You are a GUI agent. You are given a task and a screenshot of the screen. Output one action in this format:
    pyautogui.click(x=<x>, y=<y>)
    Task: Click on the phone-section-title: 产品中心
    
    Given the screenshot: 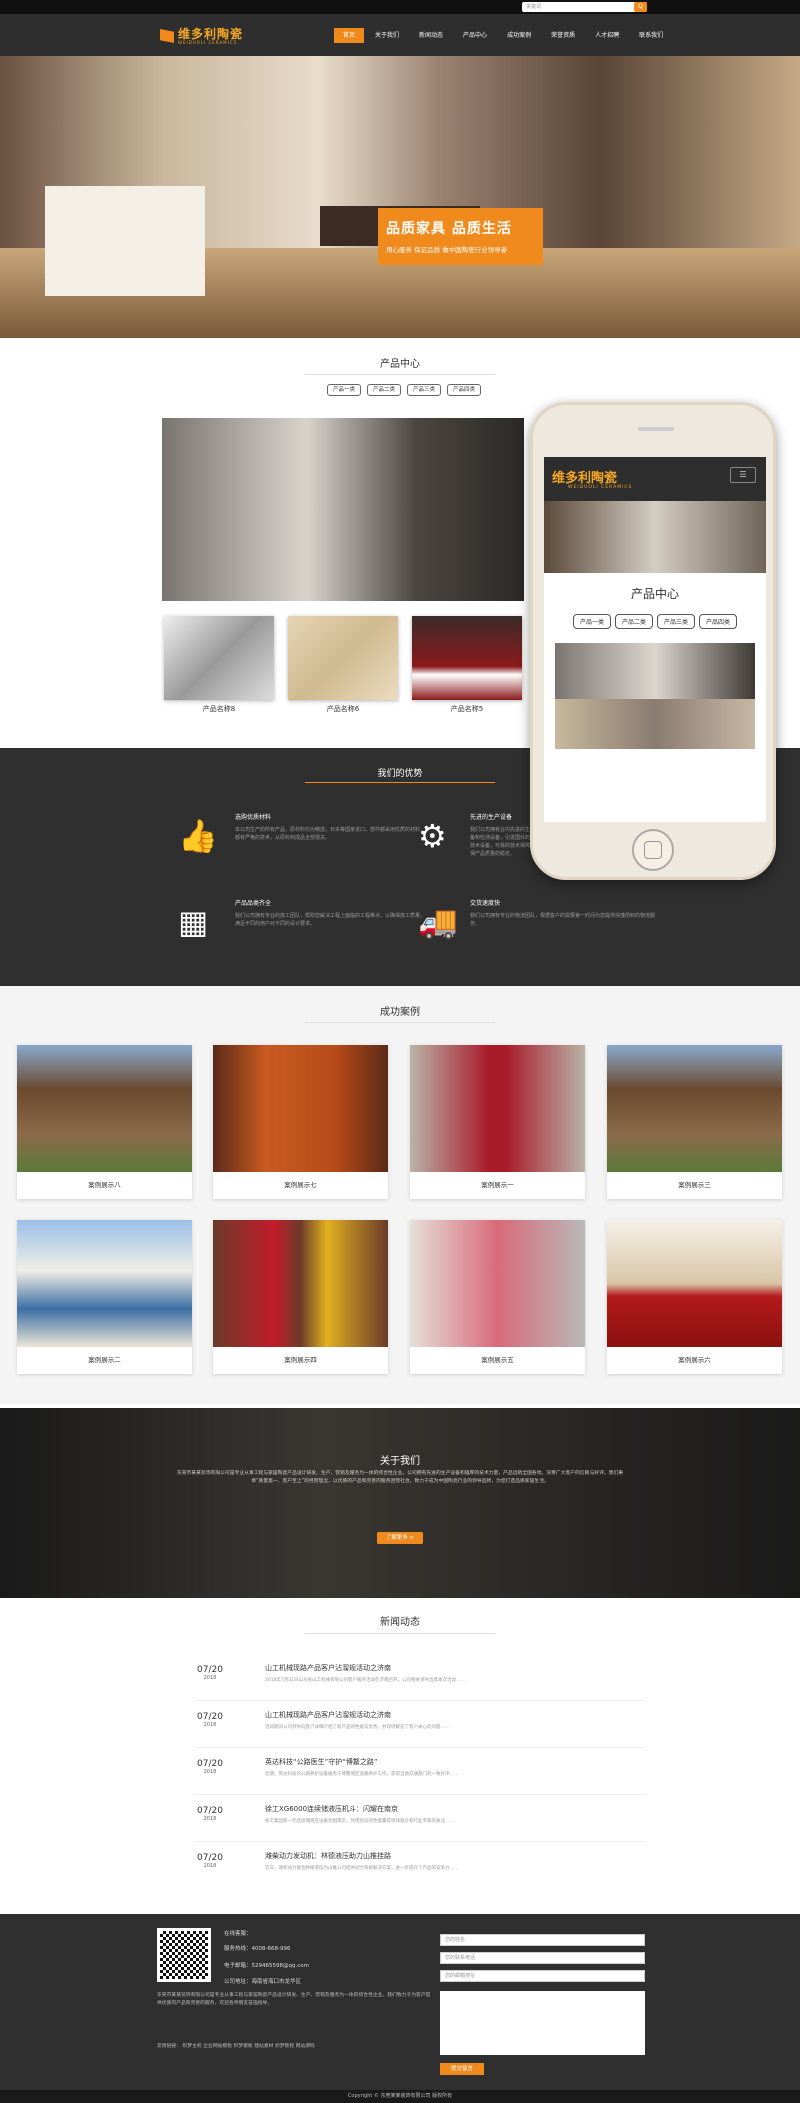 What is the action you would take?
    pyautogui.click(x=654, y=594)
    